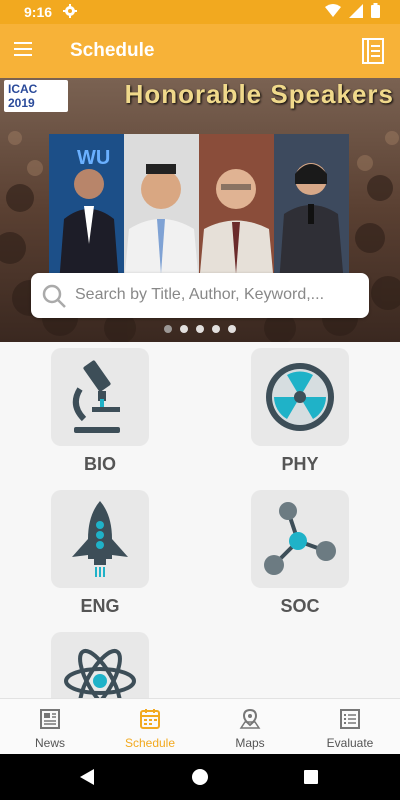 This screenshot has width=400, height=800. I want to click on bottom-navigation: News Schedule Maps Evaluate, so click(200, 726).